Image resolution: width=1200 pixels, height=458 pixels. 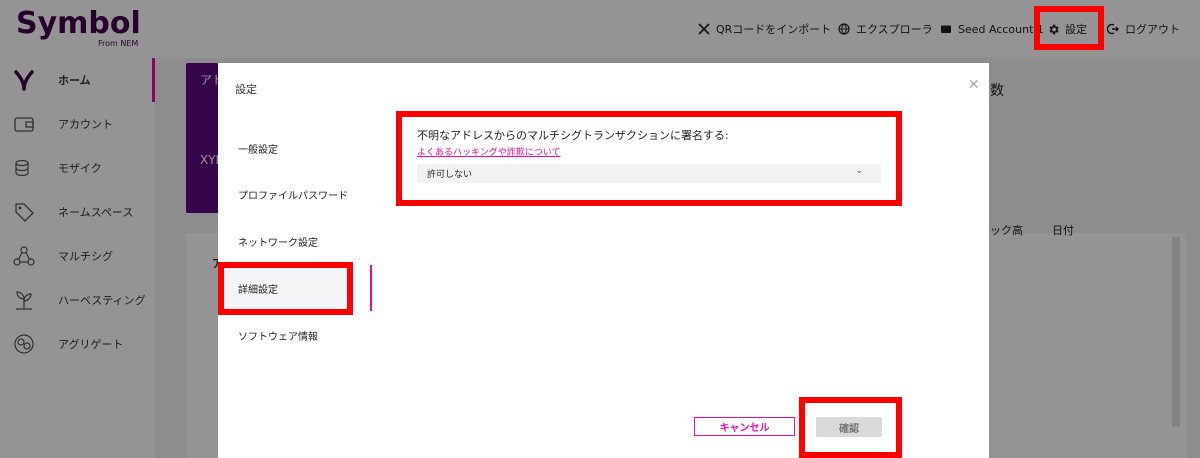 What do you see at coordinates (285, 241) in the screenshot?
I see `tab-network: ネットワーク設定` at bounding box center [285, 241].